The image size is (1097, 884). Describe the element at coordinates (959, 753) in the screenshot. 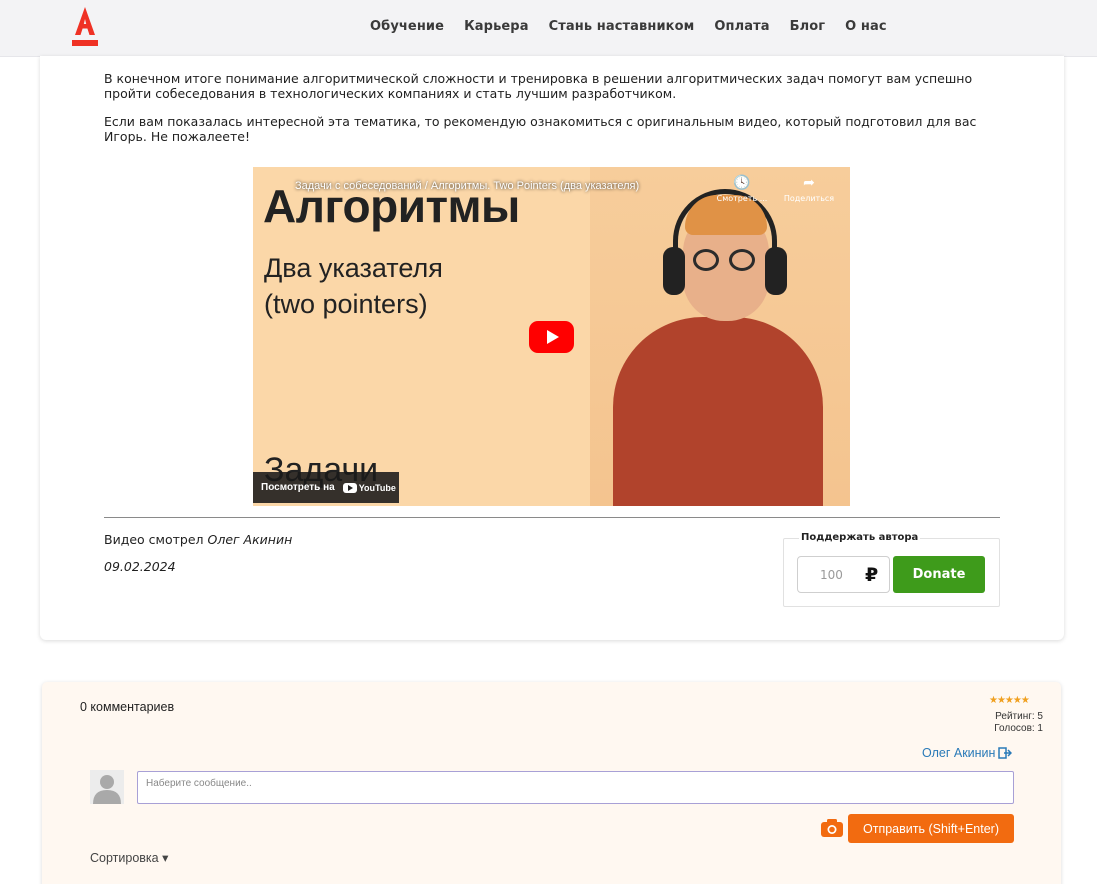

I see `current-user-name: Олег Акинин` at that location.